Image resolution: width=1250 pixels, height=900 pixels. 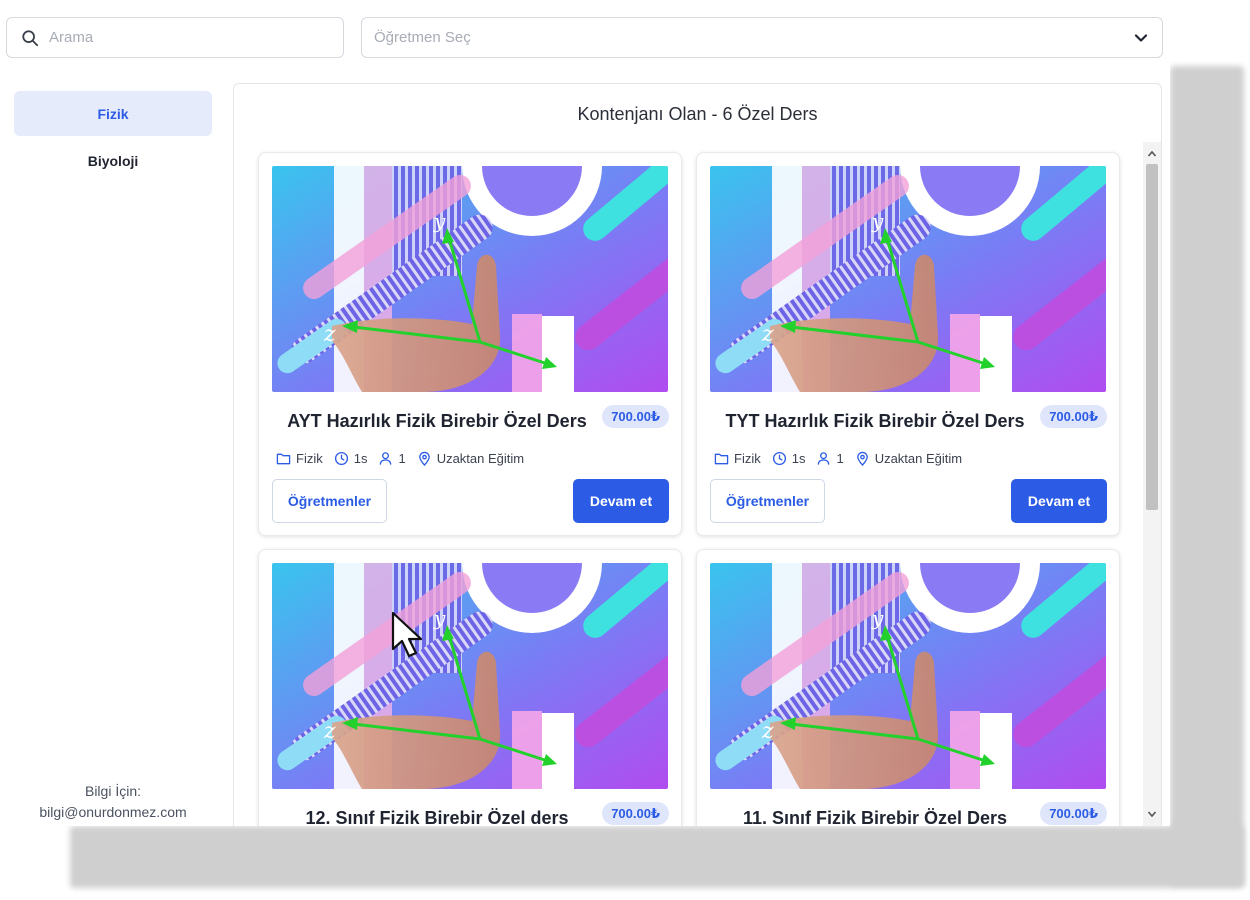 I want to click on search-input, so click(x=189, y=37).